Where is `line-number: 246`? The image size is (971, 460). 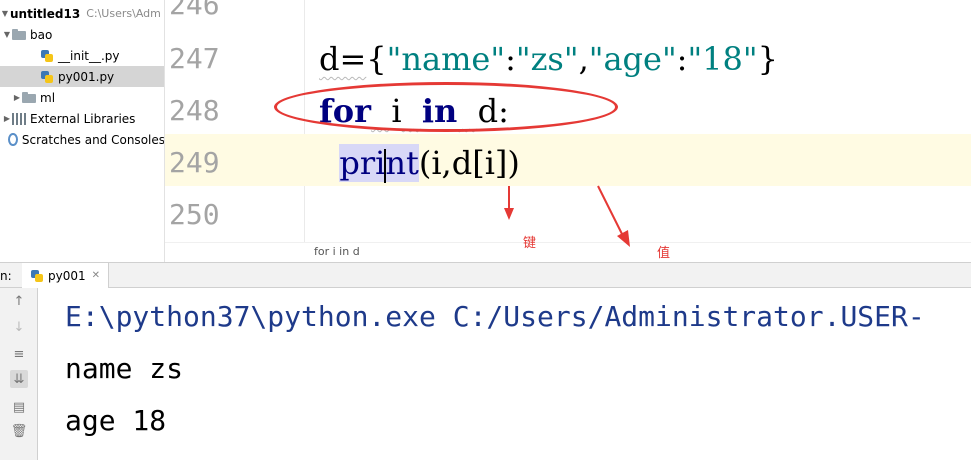
line-number: 246 is located at coordinates (194, 10).